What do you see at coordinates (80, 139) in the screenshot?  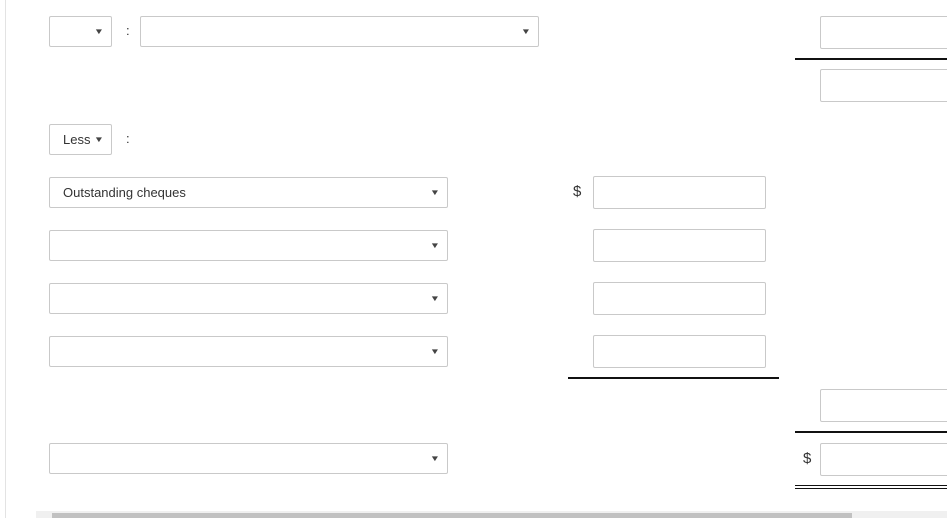 I see `less-select: Less ▼` at bounding box center [80, 139].